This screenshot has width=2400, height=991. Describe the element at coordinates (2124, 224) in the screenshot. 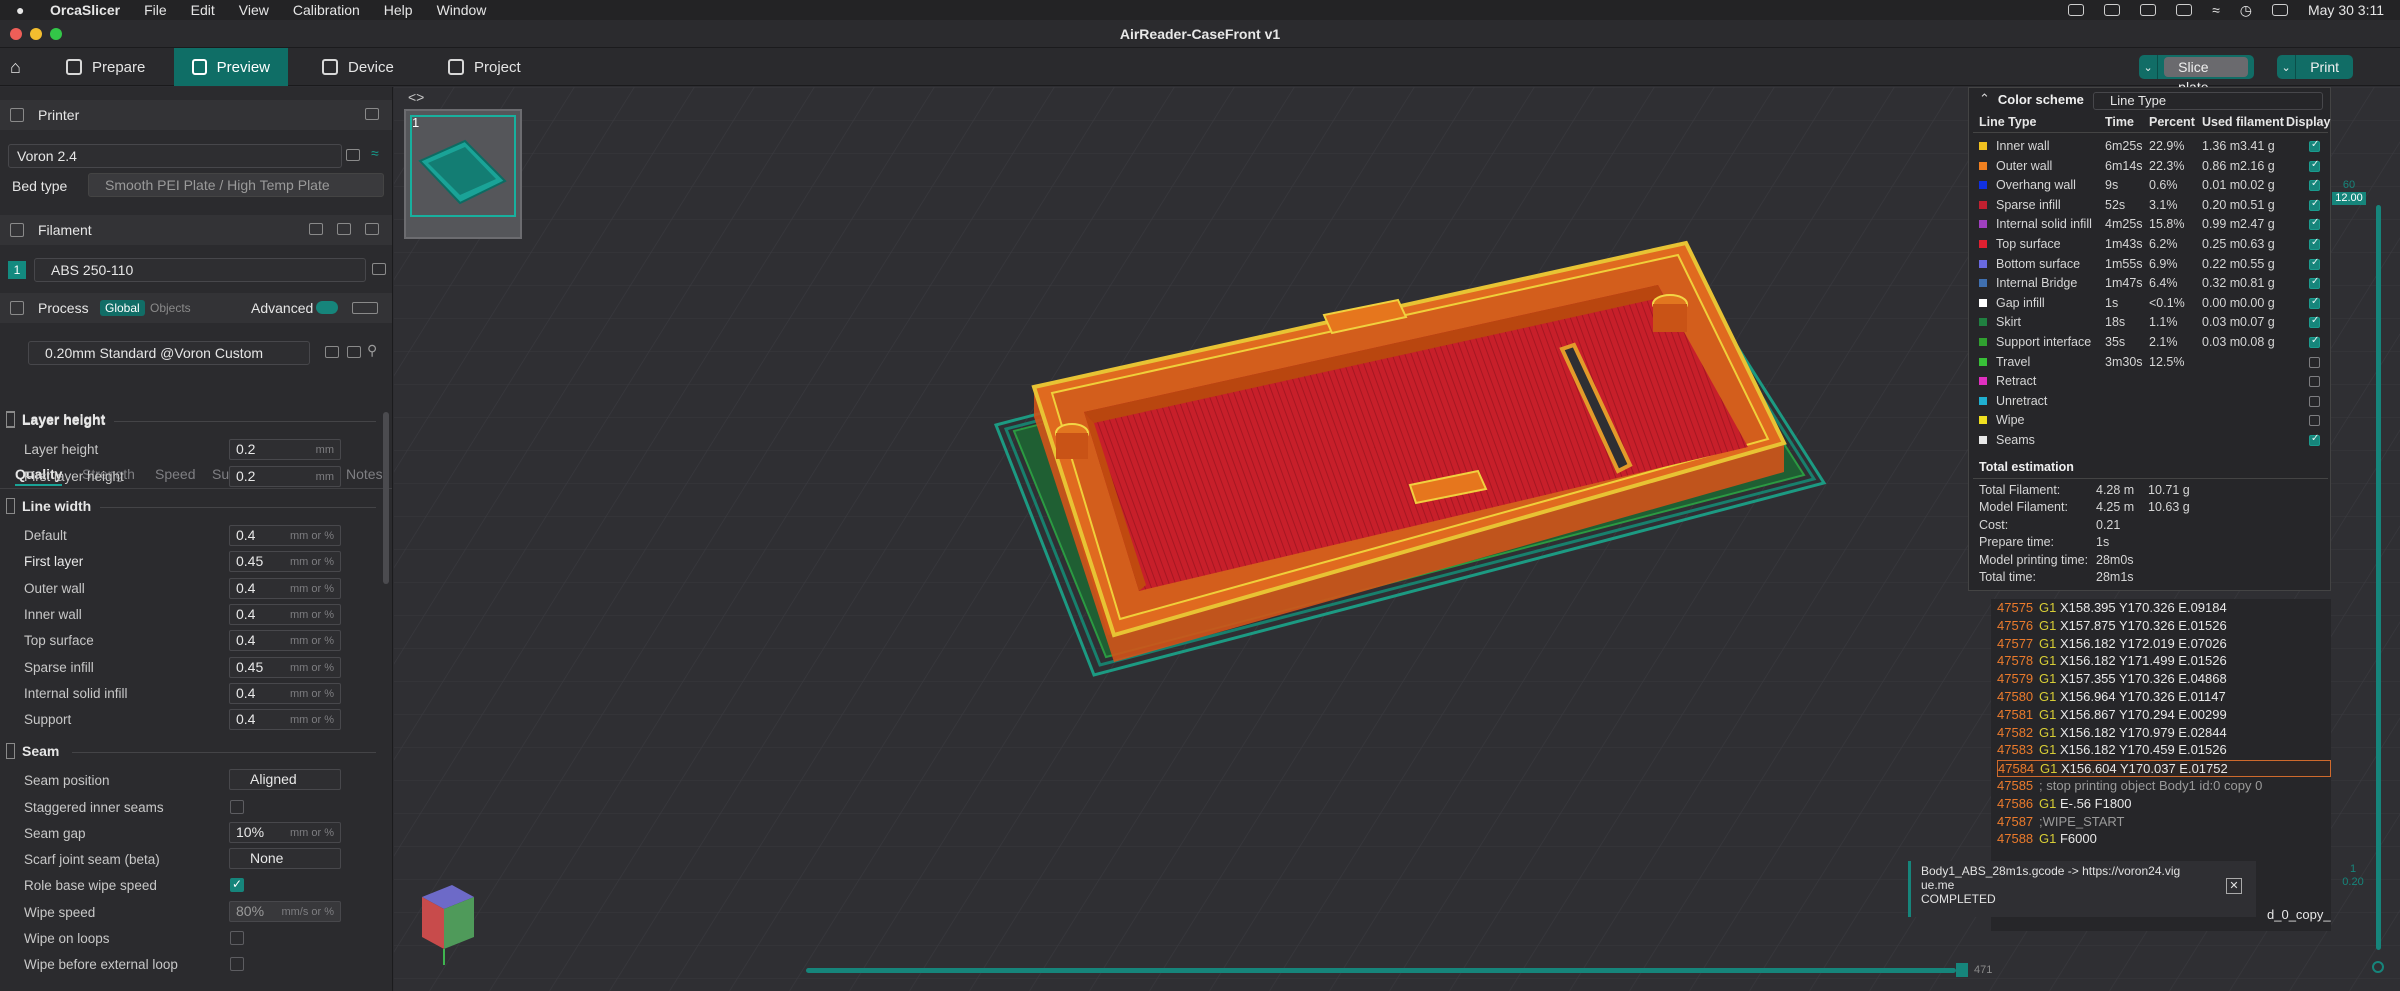

I see `legend-time: 4m25s` at that location.